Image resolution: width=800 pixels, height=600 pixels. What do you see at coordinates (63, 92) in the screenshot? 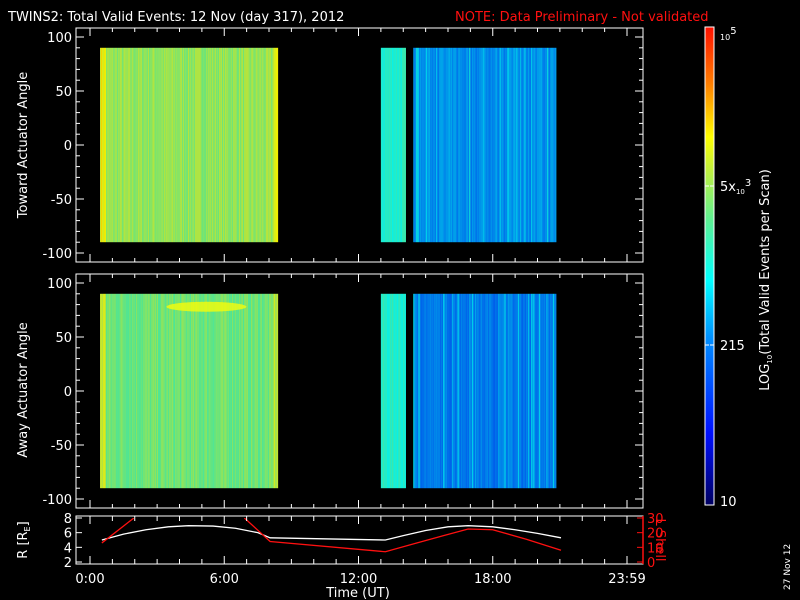
I see `y-tick-label: 50` at bounding box center [63, 92].